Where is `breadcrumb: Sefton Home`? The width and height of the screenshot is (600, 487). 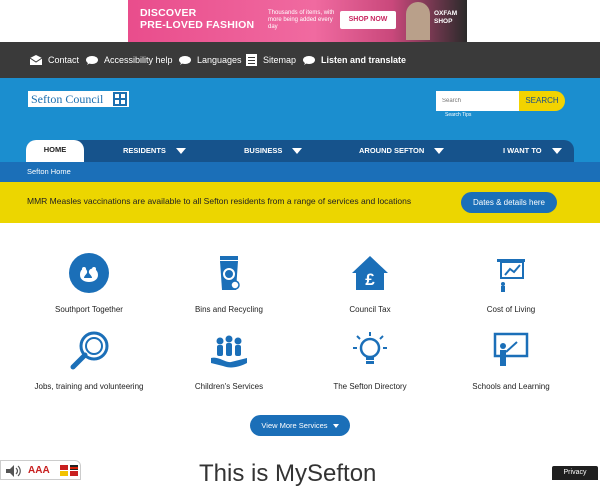
breadcrumb: Sefton Home is located at coordinates (49, 171).